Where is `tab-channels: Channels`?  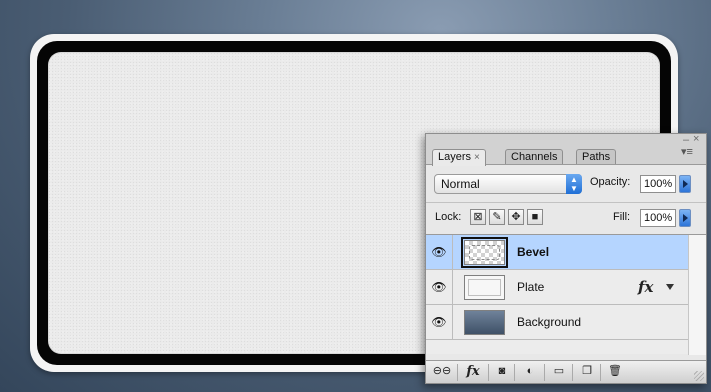 tab-channels: Channels is located at coordinates (534, 157).